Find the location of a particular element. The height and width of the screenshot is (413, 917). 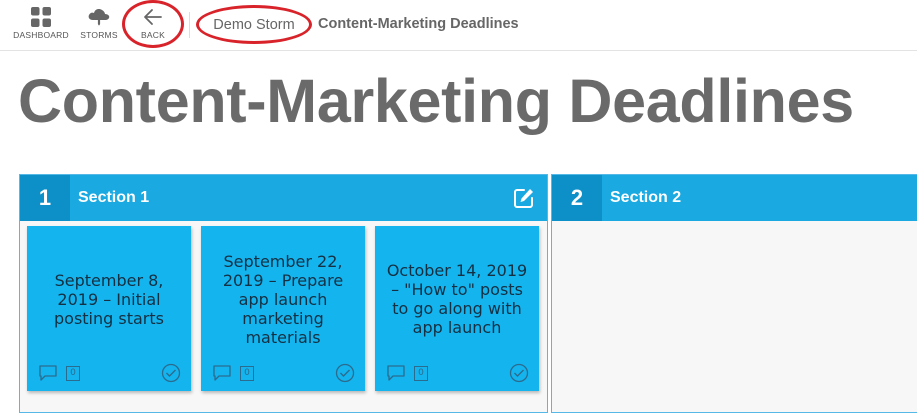

arrow-left-icon is located at coordinates (153, 15).